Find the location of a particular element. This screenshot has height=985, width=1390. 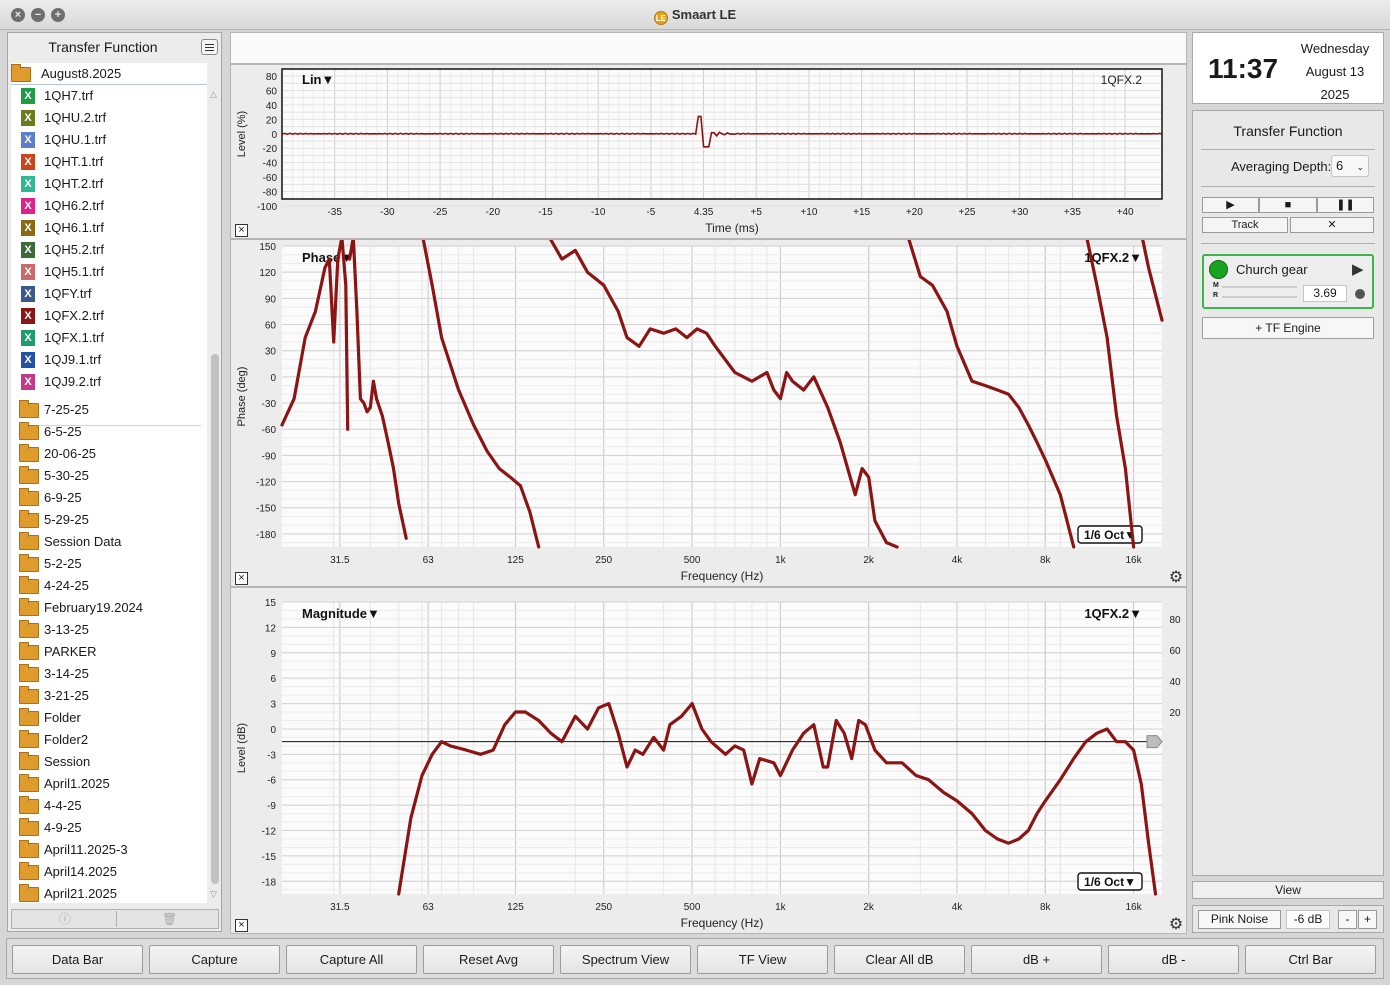

averaging-depth-value: 6 is located at coordinates (1340, 165).